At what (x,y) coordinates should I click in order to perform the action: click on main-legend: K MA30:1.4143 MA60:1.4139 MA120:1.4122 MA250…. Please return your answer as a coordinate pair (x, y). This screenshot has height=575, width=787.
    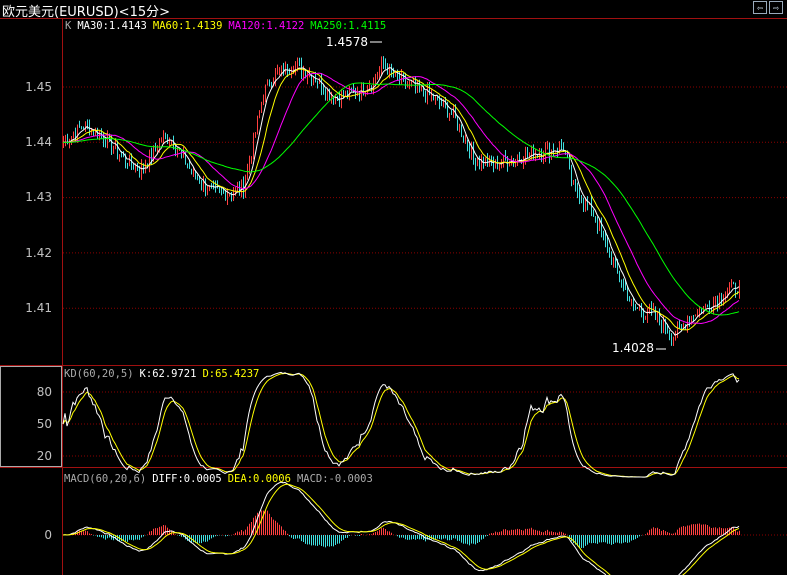
    Looking at the image, I should click on (228, 26).